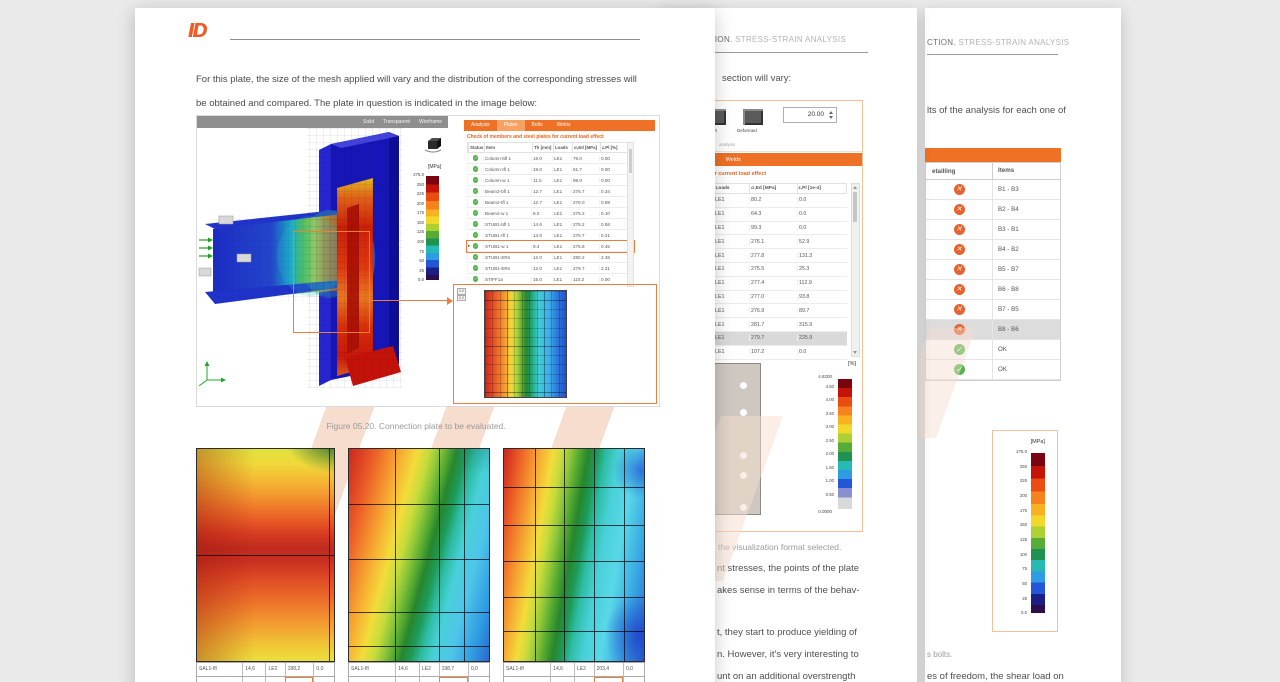 This screenshot has width=1280, height=682. Describe the element at coordinates (829, 413) in the screenshot. I see `scale-tick-label: 3.50` at that location.